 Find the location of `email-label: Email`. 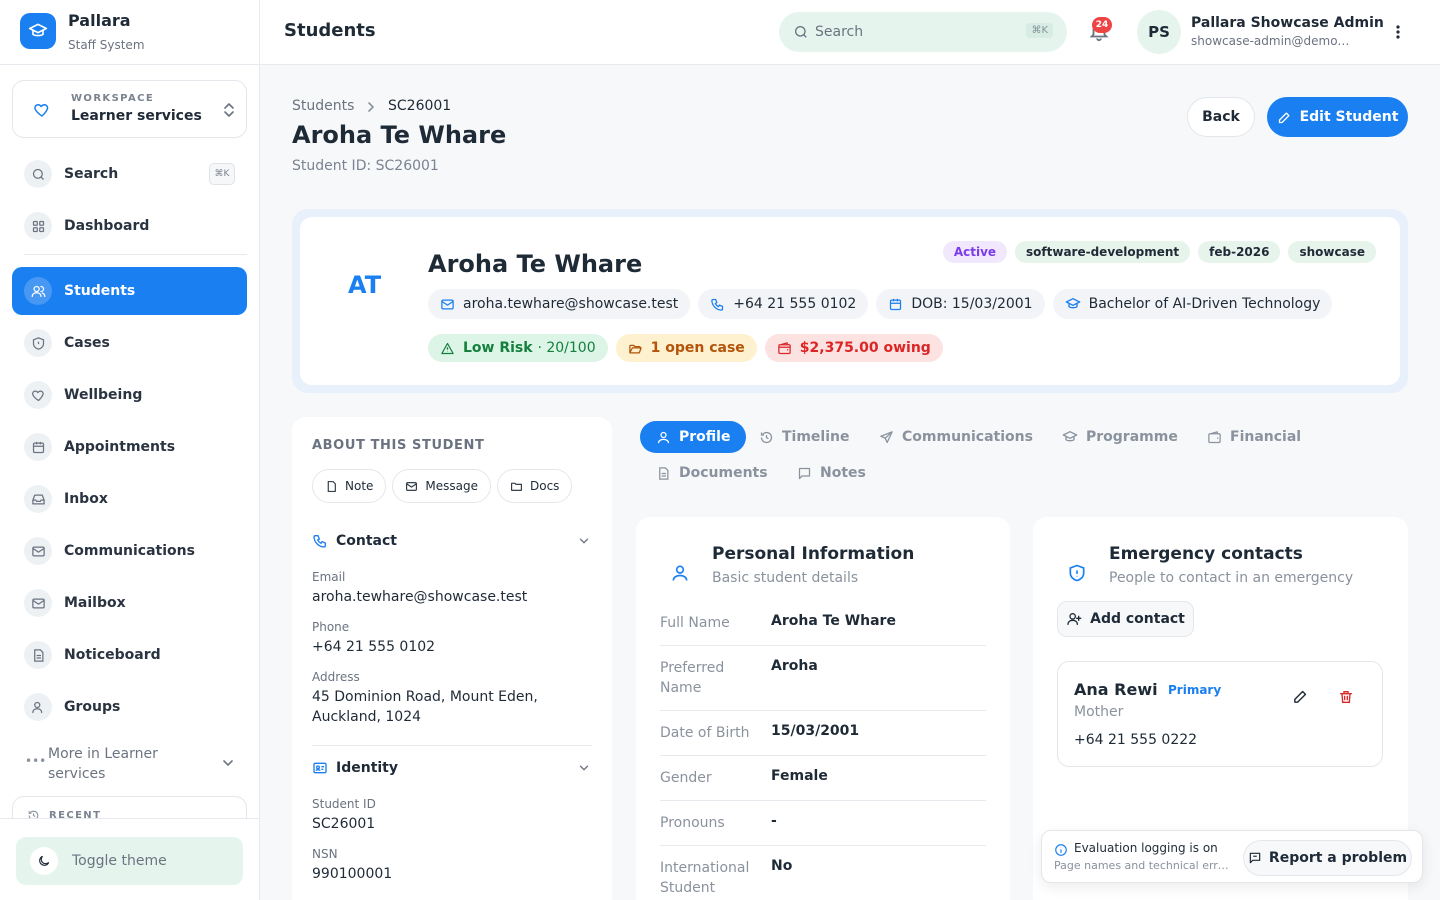

email-label: Email is located at coordinates (329, 577).